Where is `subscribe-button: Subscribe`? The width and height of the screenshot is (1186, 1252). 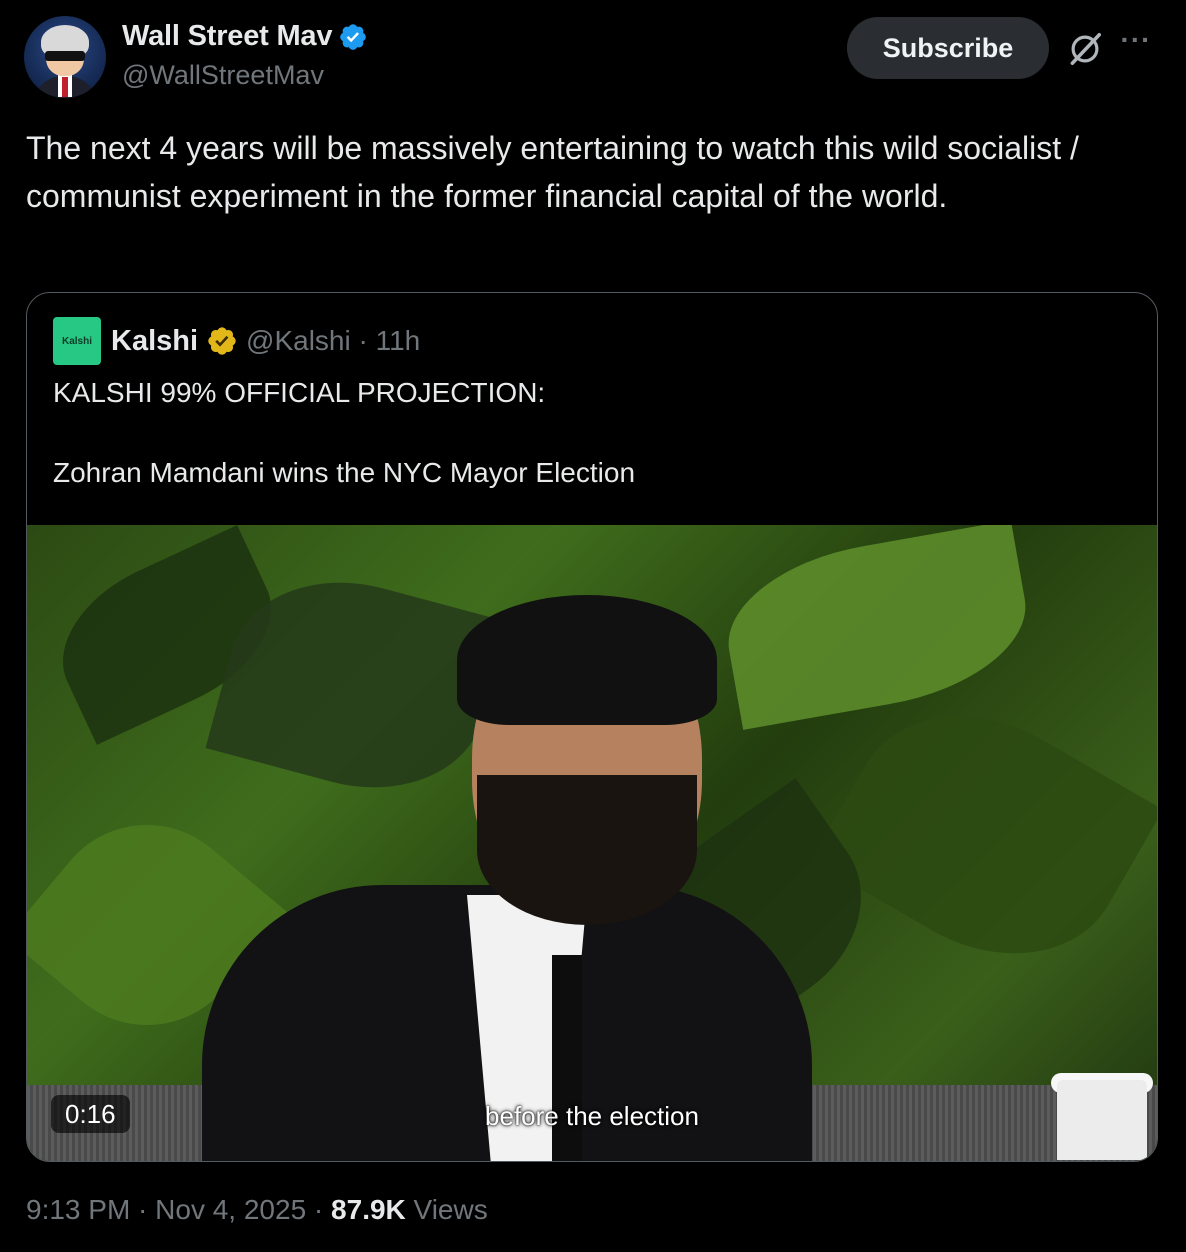
subscribe-button: Subscribe is located at coordinates (948, 48).